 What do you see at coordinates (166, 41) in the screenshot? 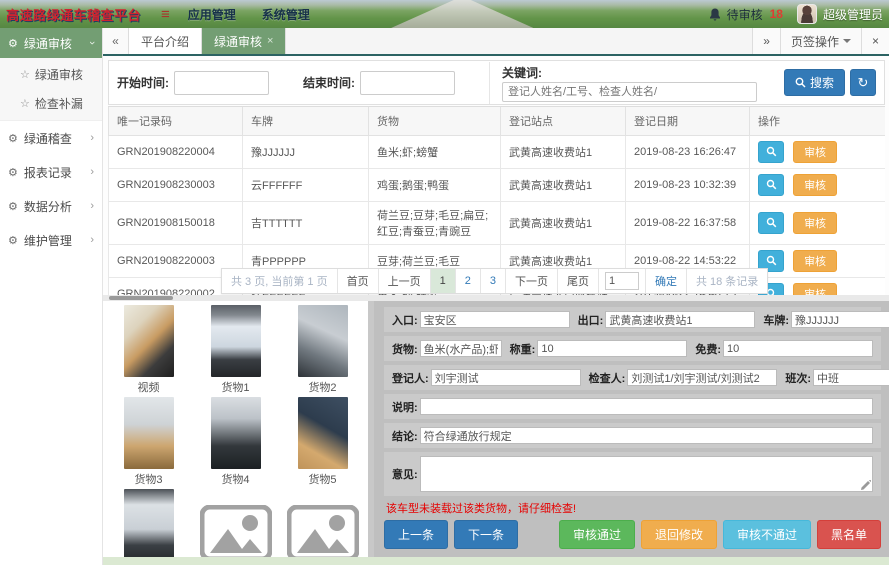
I see `tab-platform-intro: 平台介绍` at bounding box center [166, 41].